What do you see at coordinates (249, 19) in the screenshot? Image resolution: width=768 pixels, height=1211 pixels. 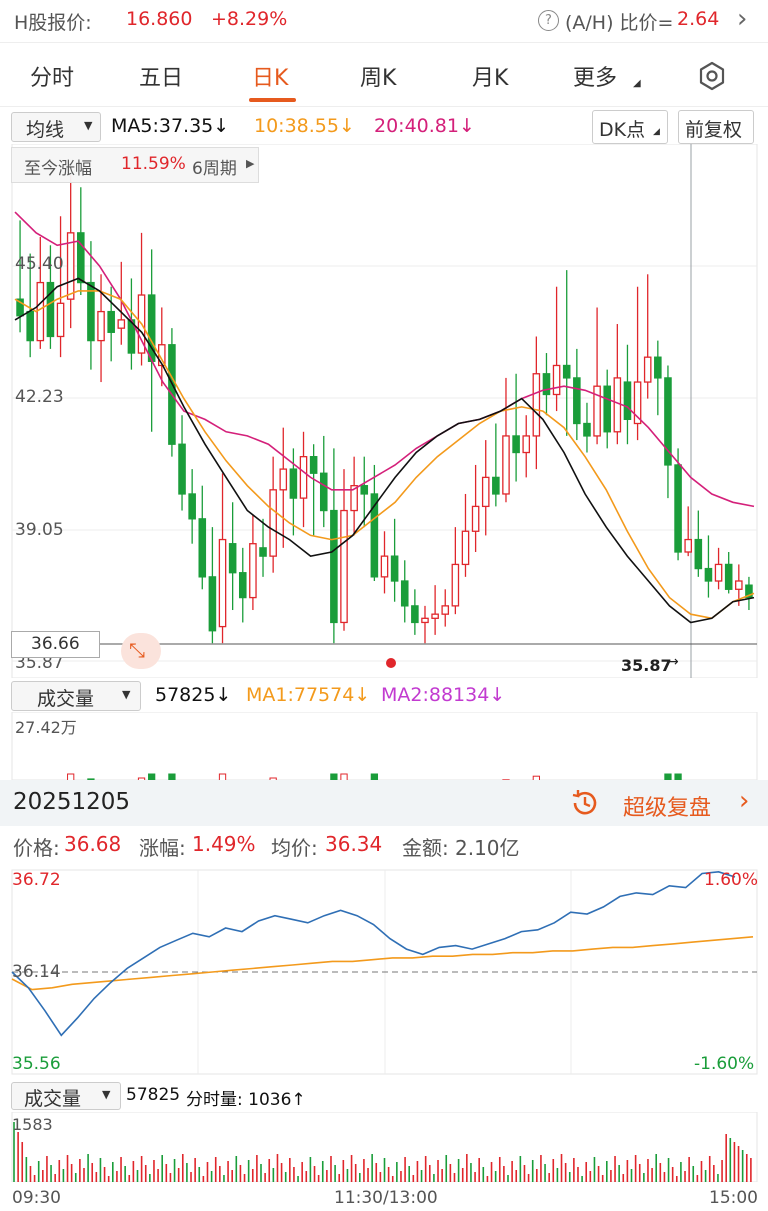 I see `h-share-change: +8.29%` at bounding box center [249, 19].